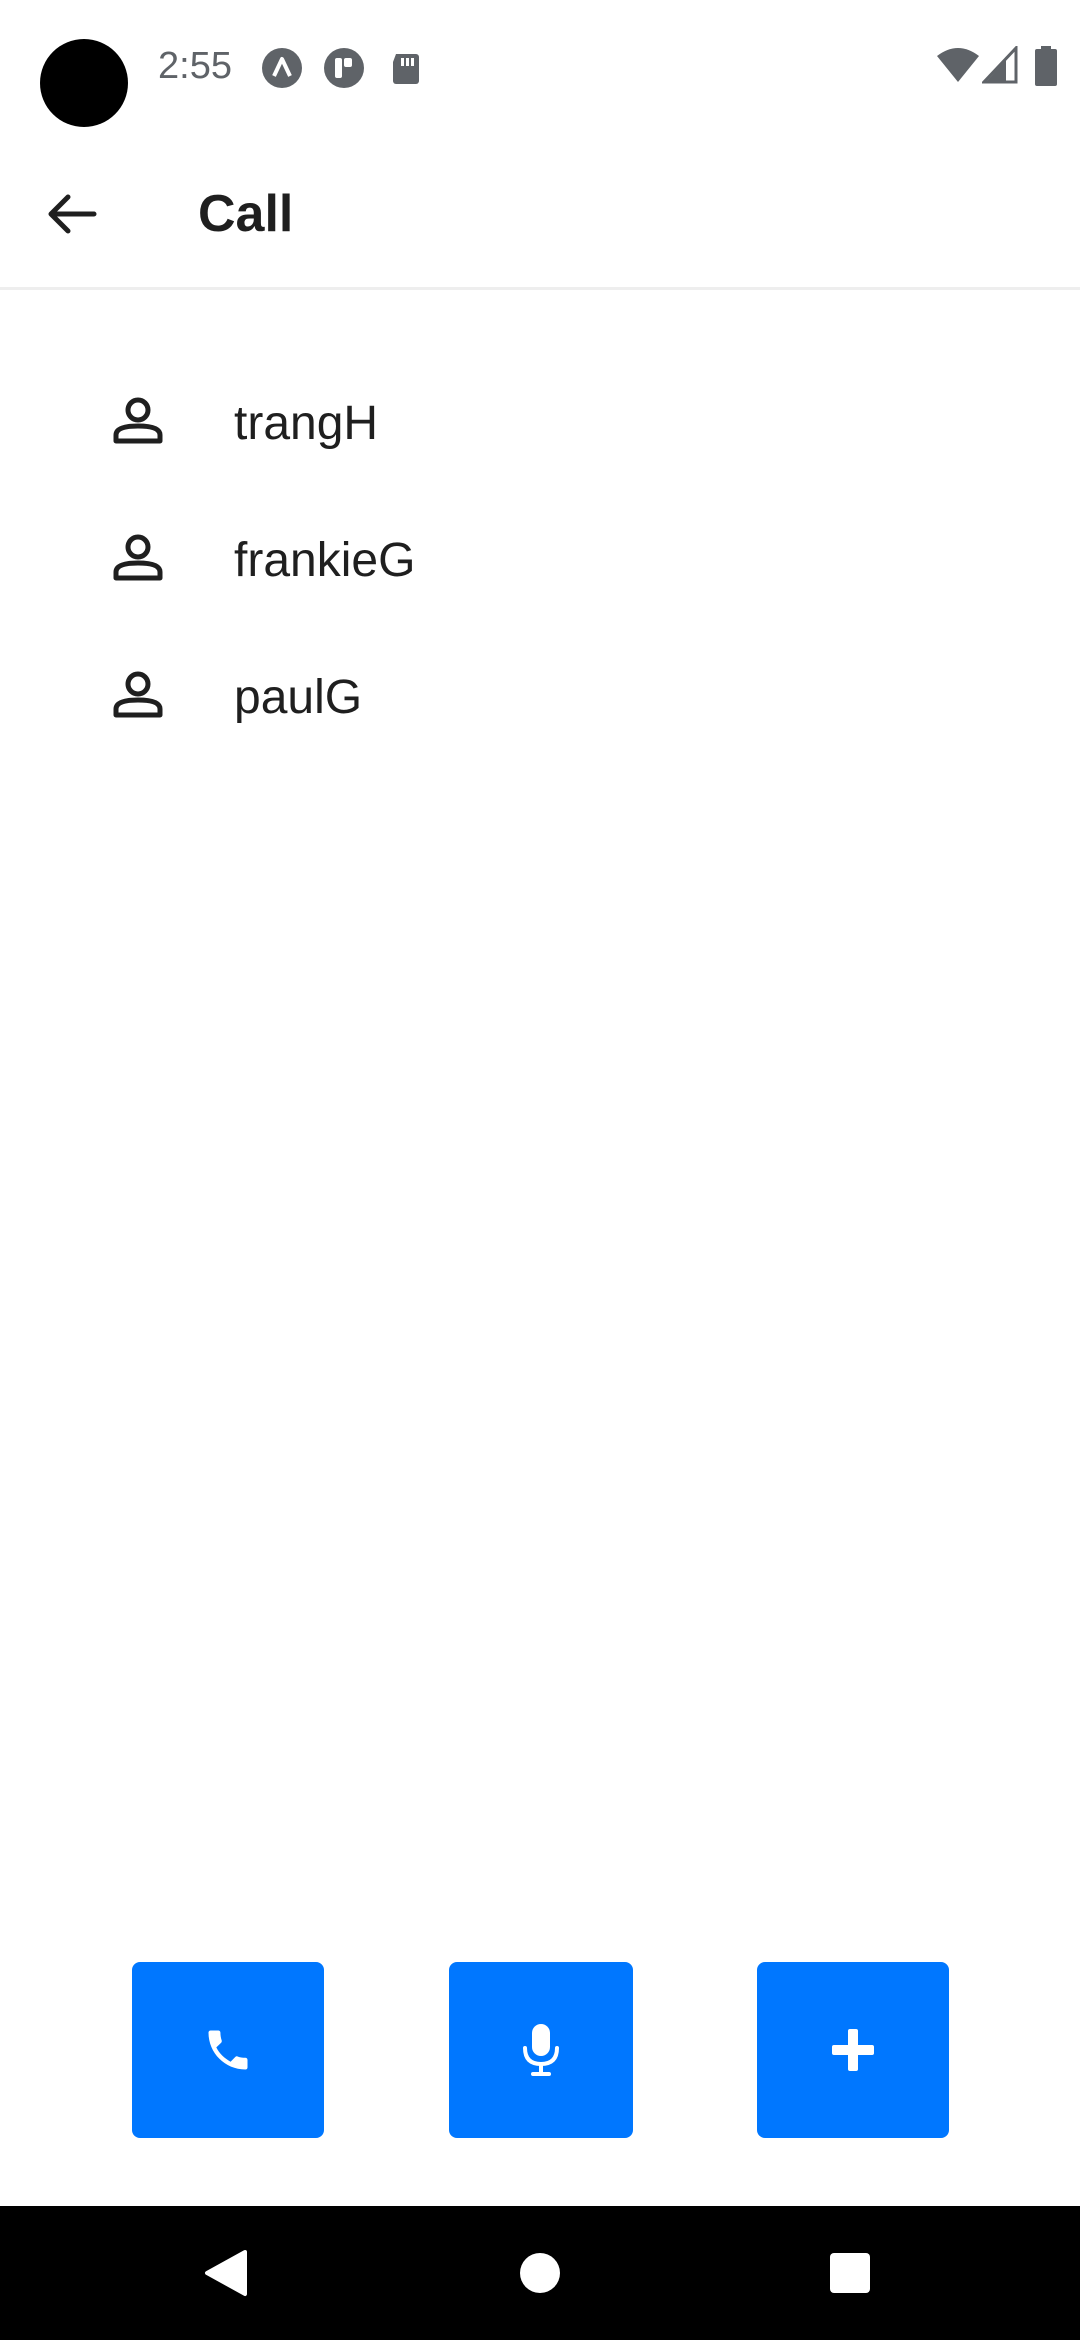  I want to click on navigation-bar, so click(540, 2273).